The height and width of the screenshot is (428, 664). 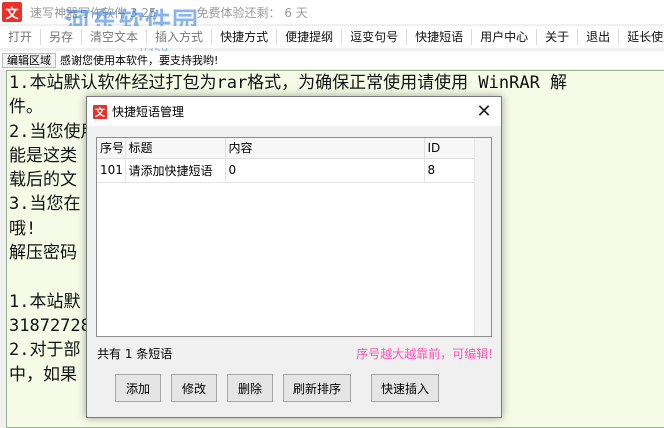 I want to click on cell-id: 8, so click(x=450, y=170).